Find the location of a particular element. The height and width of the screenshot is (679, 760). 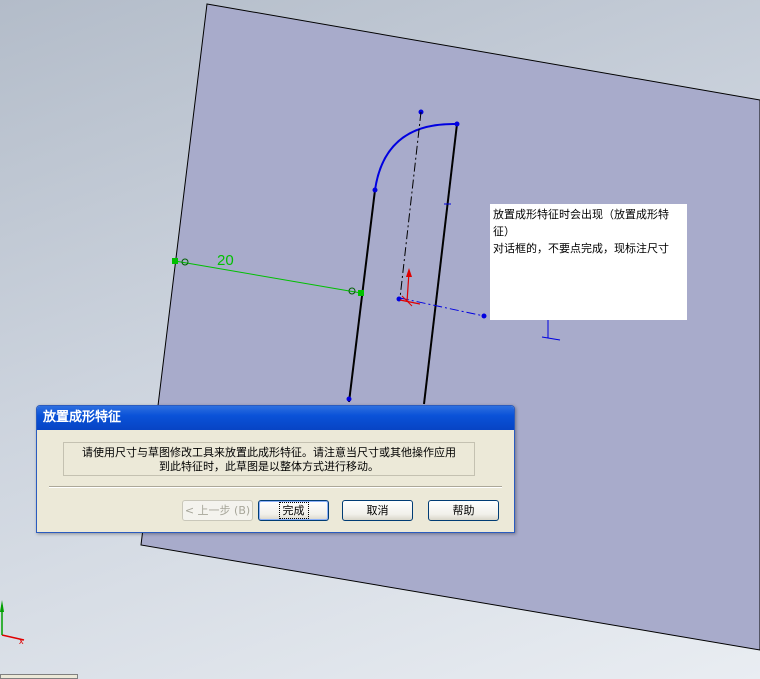

help-button: 帮助 is located at coordinates (463, 510).